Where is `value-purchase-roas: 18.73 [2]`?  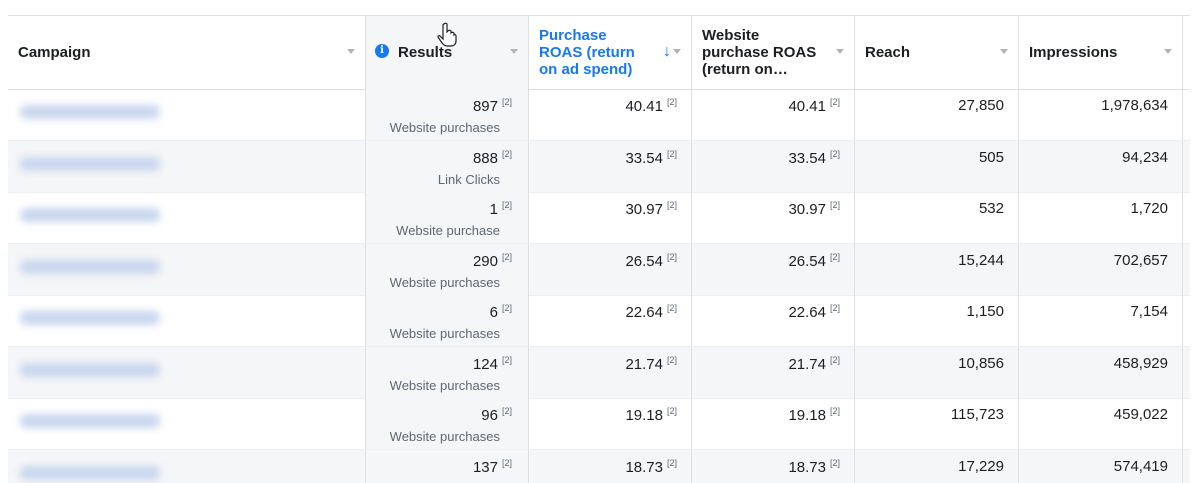 value-purchase-roas: 18.73 [2] is located at coordinates (651, 467).